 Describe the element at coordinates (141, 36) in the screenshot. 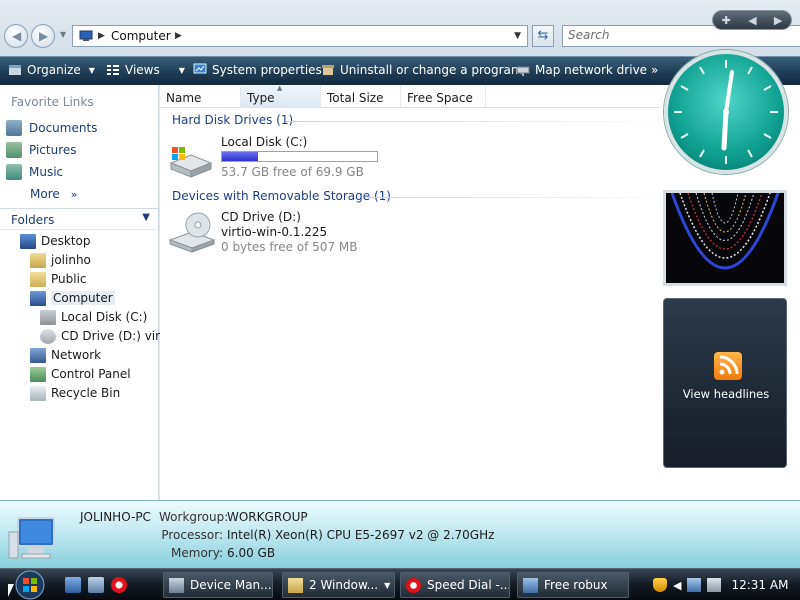

I see `breadcrumb-computer: Computer` at that location.